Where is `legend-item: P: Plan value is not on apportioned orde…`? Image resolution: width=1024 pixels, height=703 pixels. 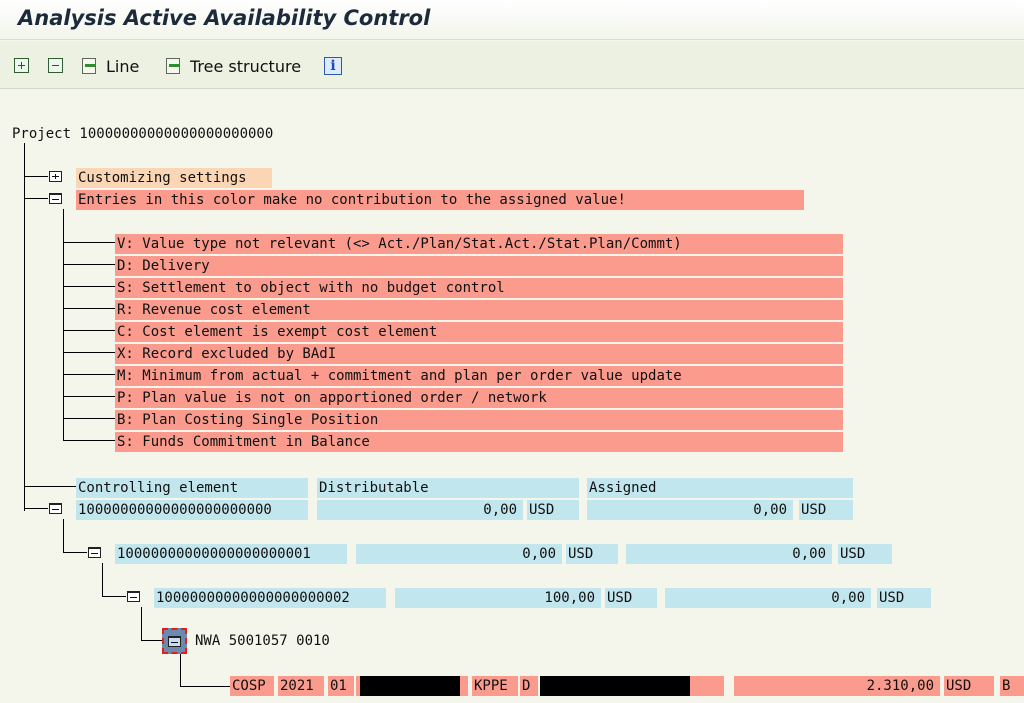
legend-item: P: Plan value is not on apportioned orde… is located at coordinates (479, 398).